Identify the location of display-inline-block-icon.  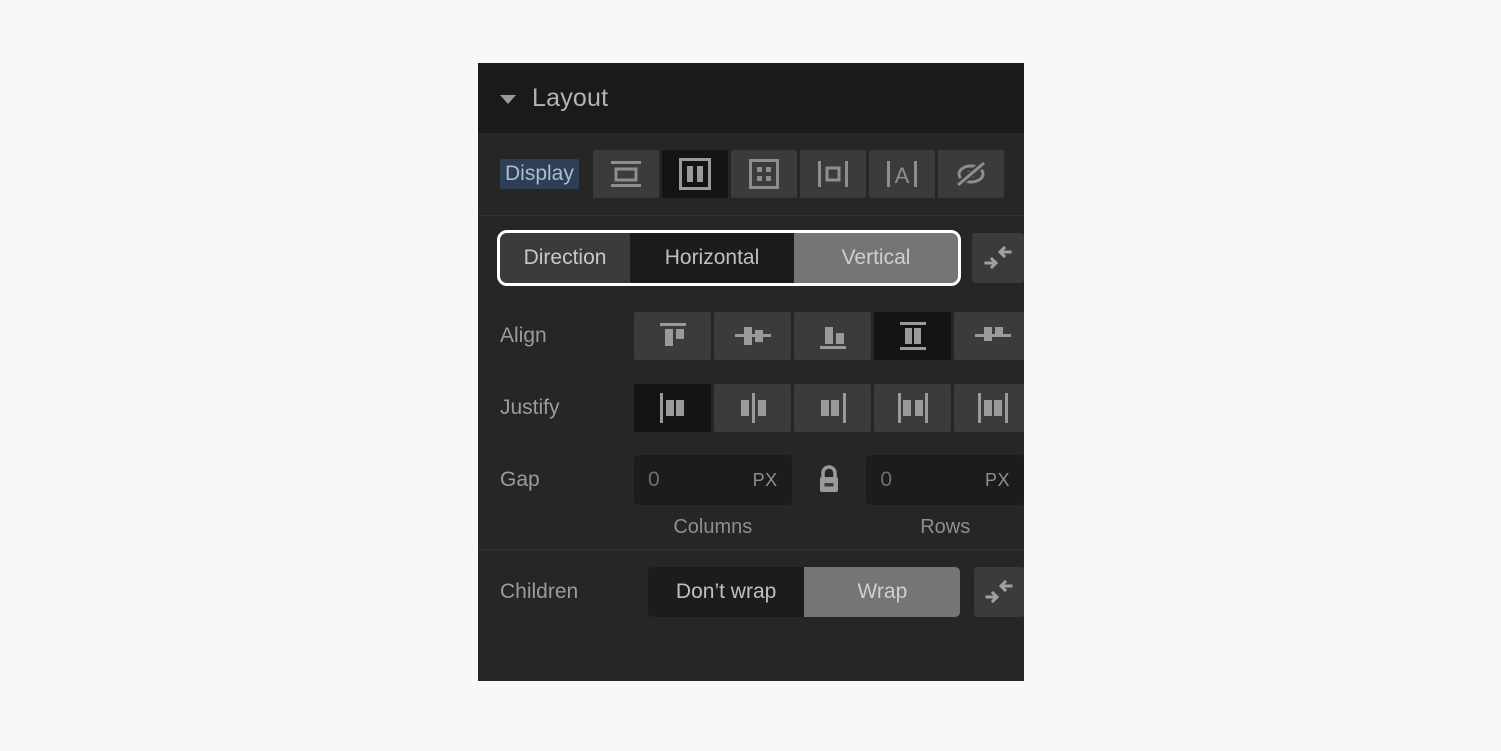
(832, 174).